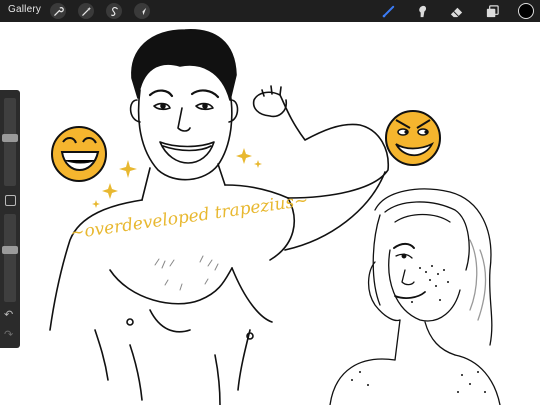  Describe the element at coordinates (187, 152) in the screenshot. I see `man-grin` at that location.